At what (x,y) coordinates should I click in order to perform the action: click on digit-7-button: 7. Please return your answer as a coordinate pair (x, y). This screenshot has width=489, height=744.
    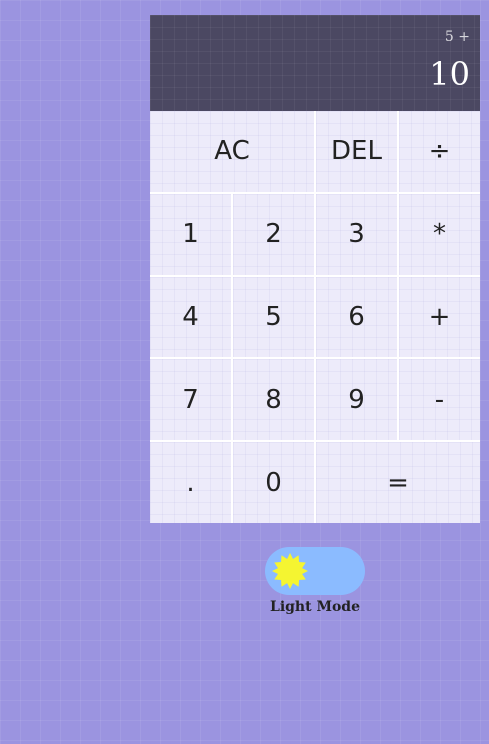
    Looking at the image, I should click on (190, 400).